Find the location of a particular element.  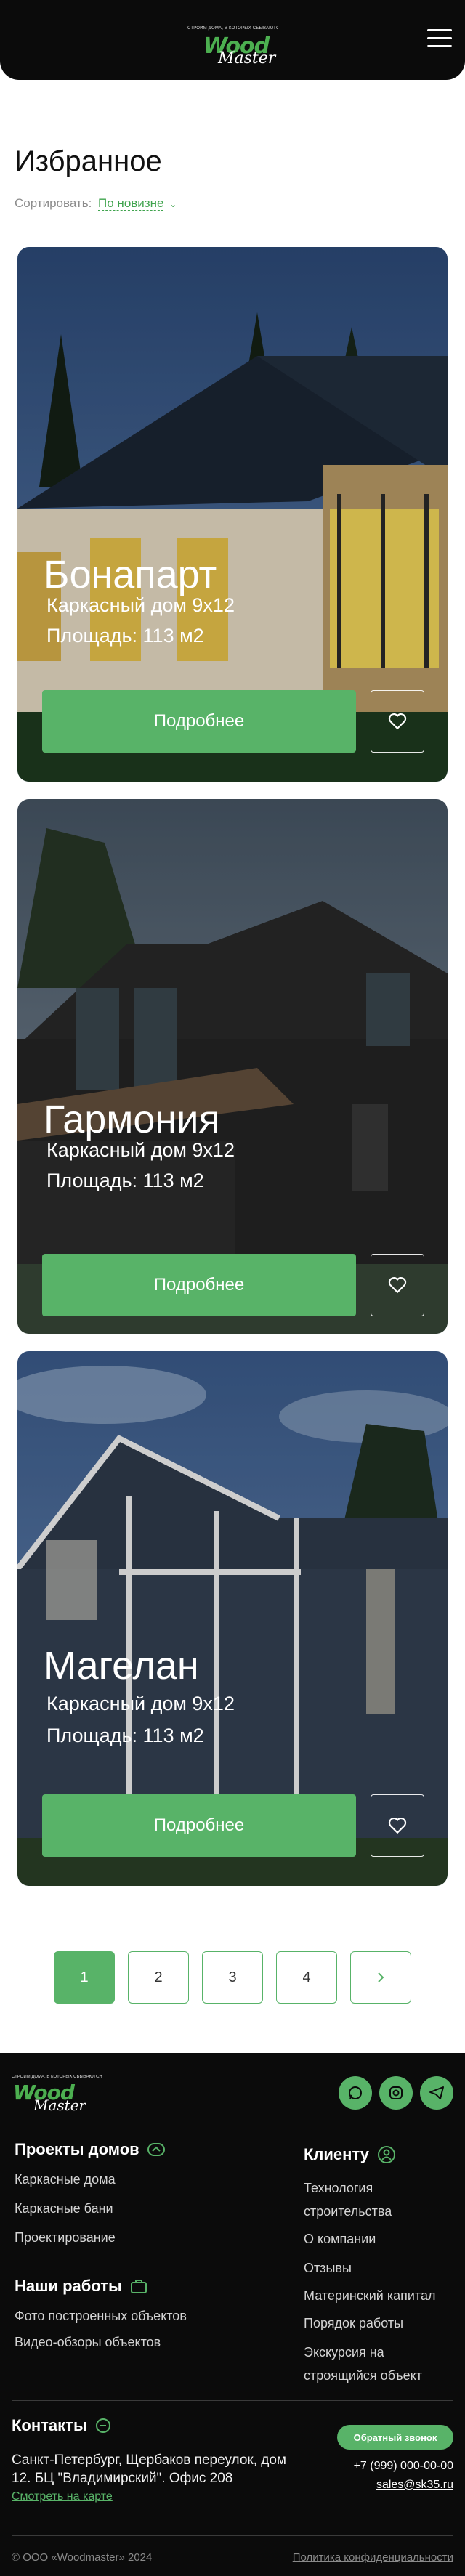

footer-link-frame-baths: Каркасные бани is located at coordinates (64, 2208).